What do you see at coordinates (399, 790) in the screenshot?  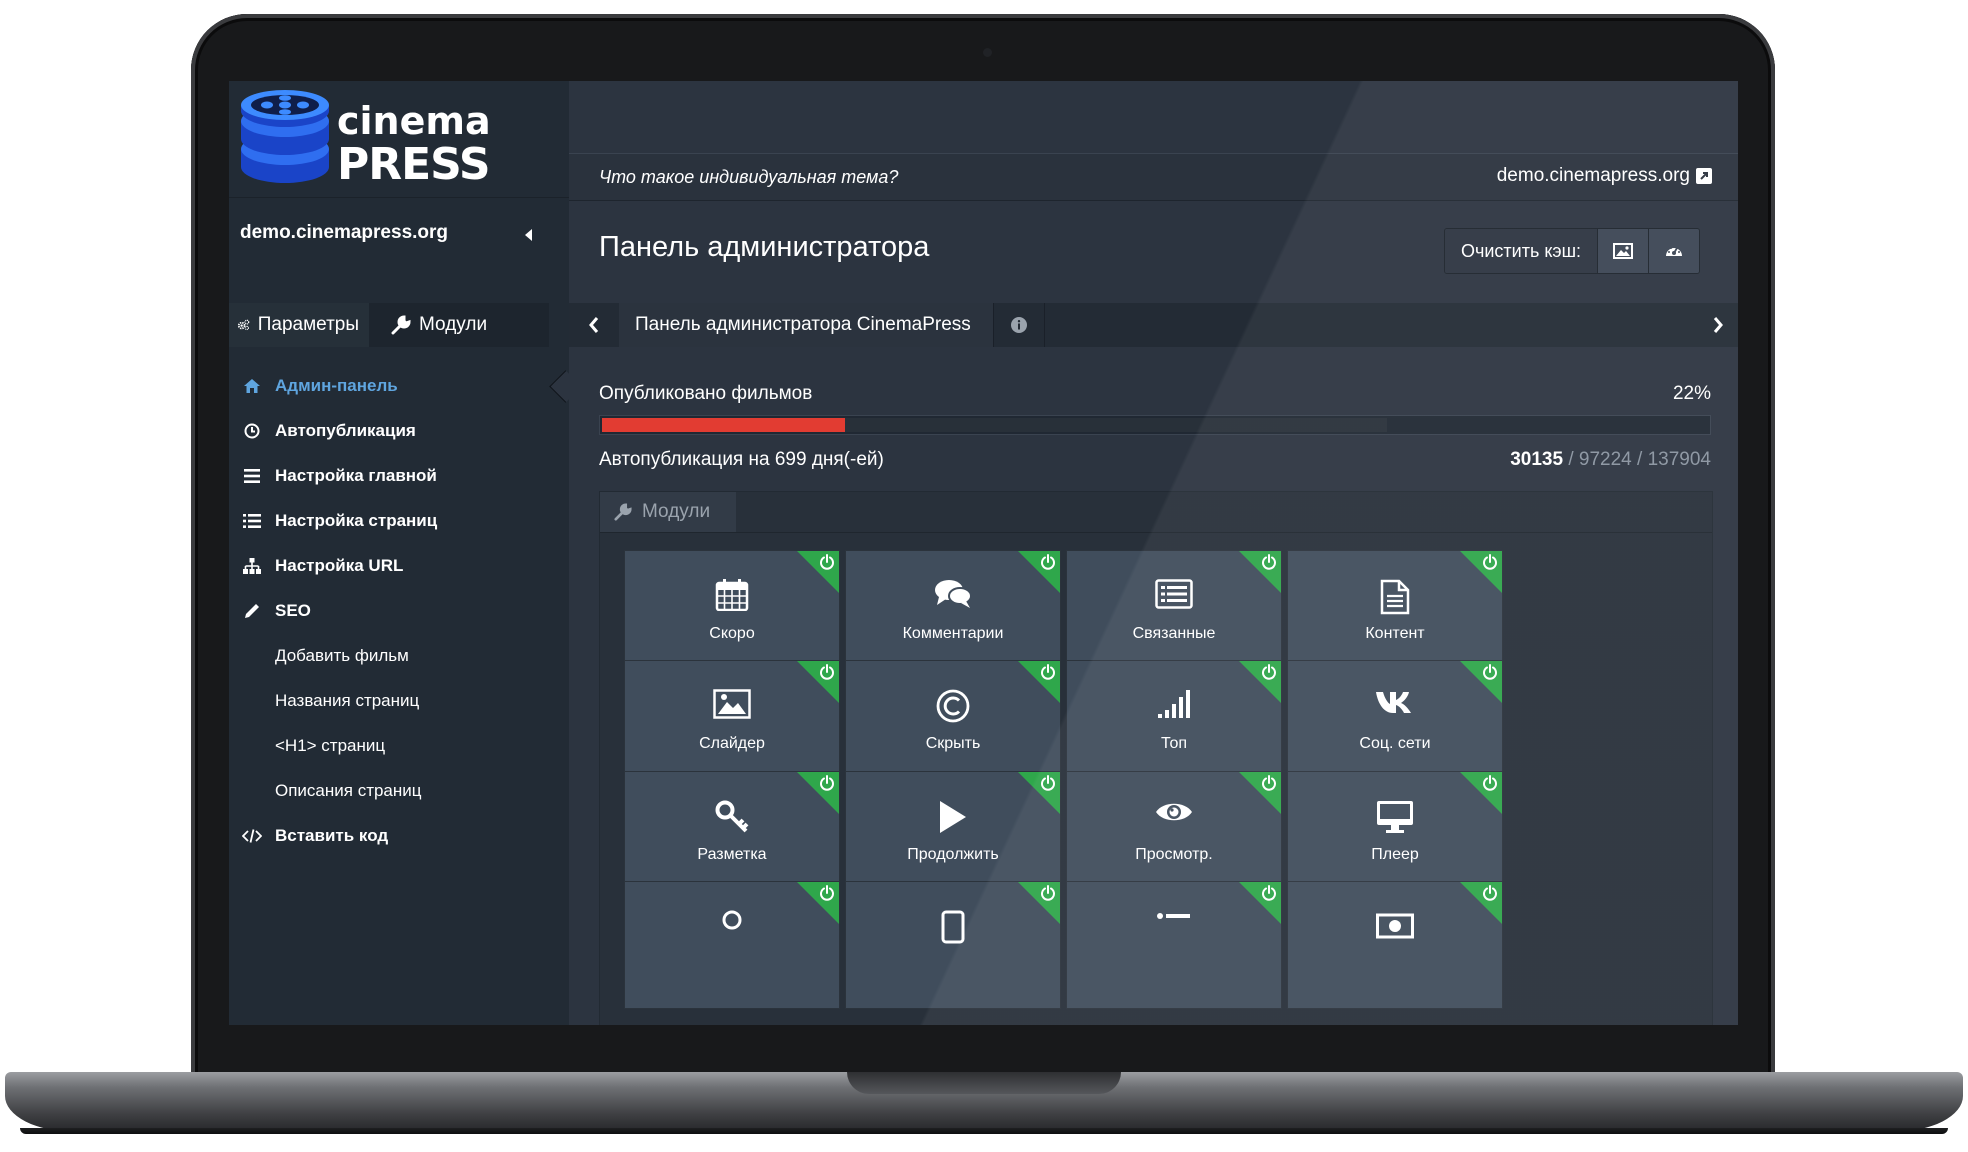 I see `sidebar-item-page-descriptions: Описания страниц` at bounding box center [399, 790].